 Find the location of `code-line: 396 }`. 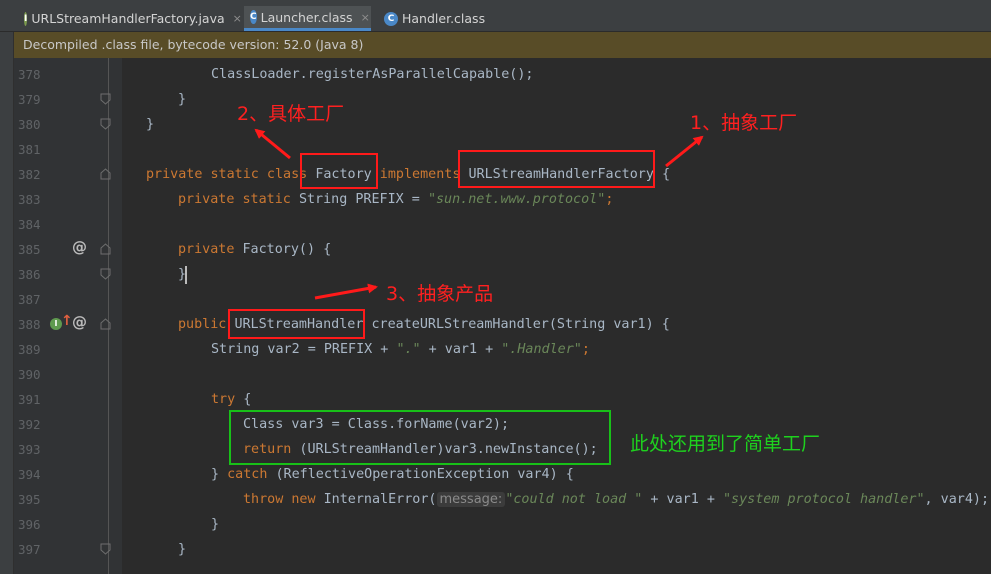

code-line: 396 } is located at coordinates (495, 524).